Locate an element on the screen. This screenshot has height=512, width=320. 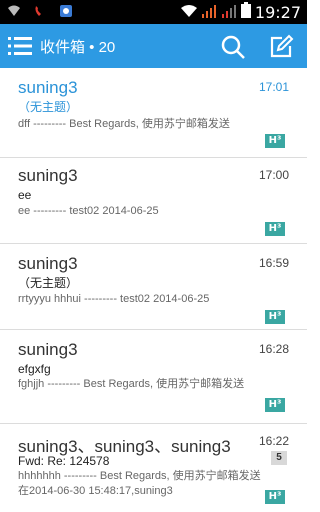
compose-icon is located at coordinates (281, 47).